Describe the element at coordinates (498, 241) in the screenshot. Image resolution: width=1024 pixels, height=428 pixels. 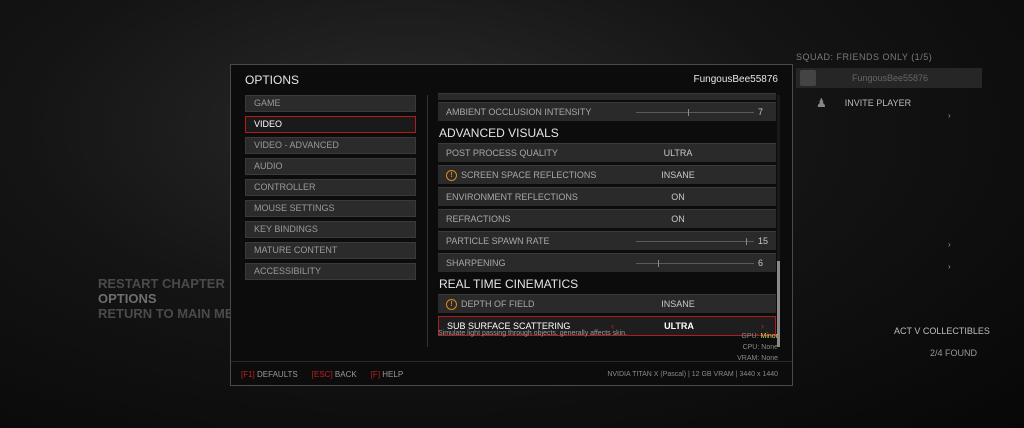
I see `setting-label: PARTICLE SPAWN RATE` at that location.